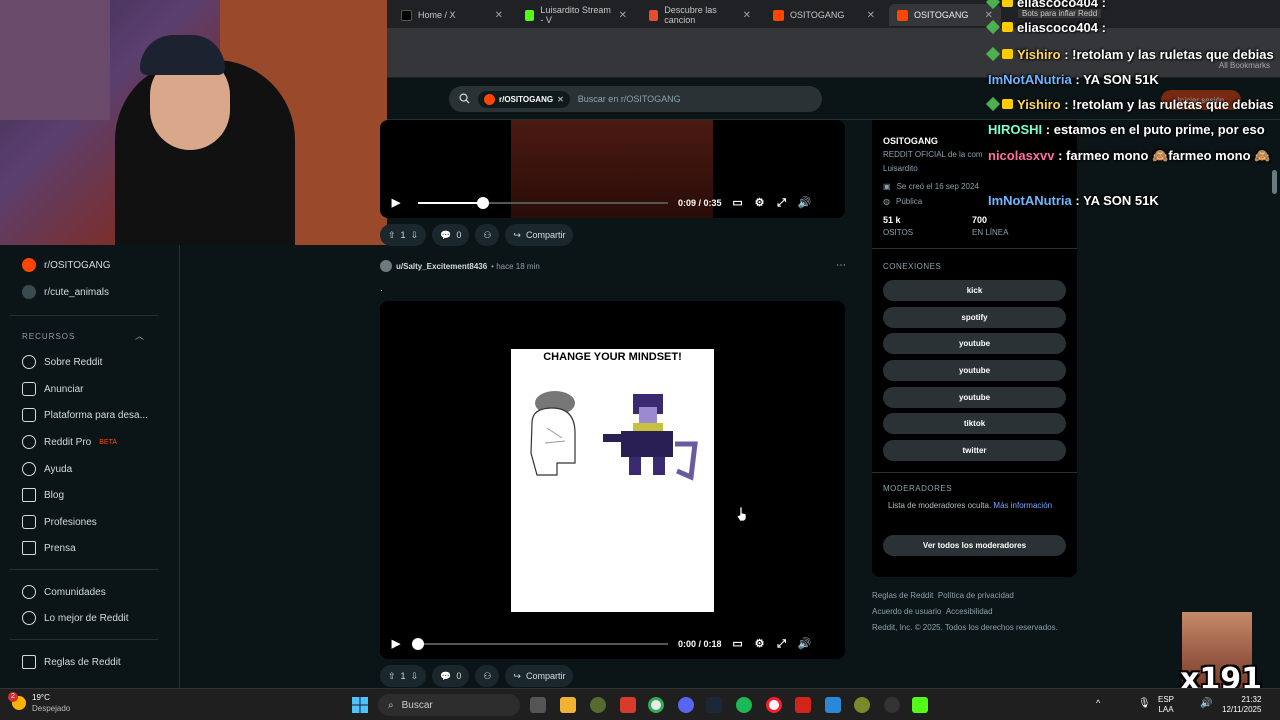 The height and width of the screenshot is (720, 1280). What do you see at coordinates (71, 662) in the screenshot?
I see `sidebar-item-rules: Reglas de Reddit` at bounding box center [71, 662].